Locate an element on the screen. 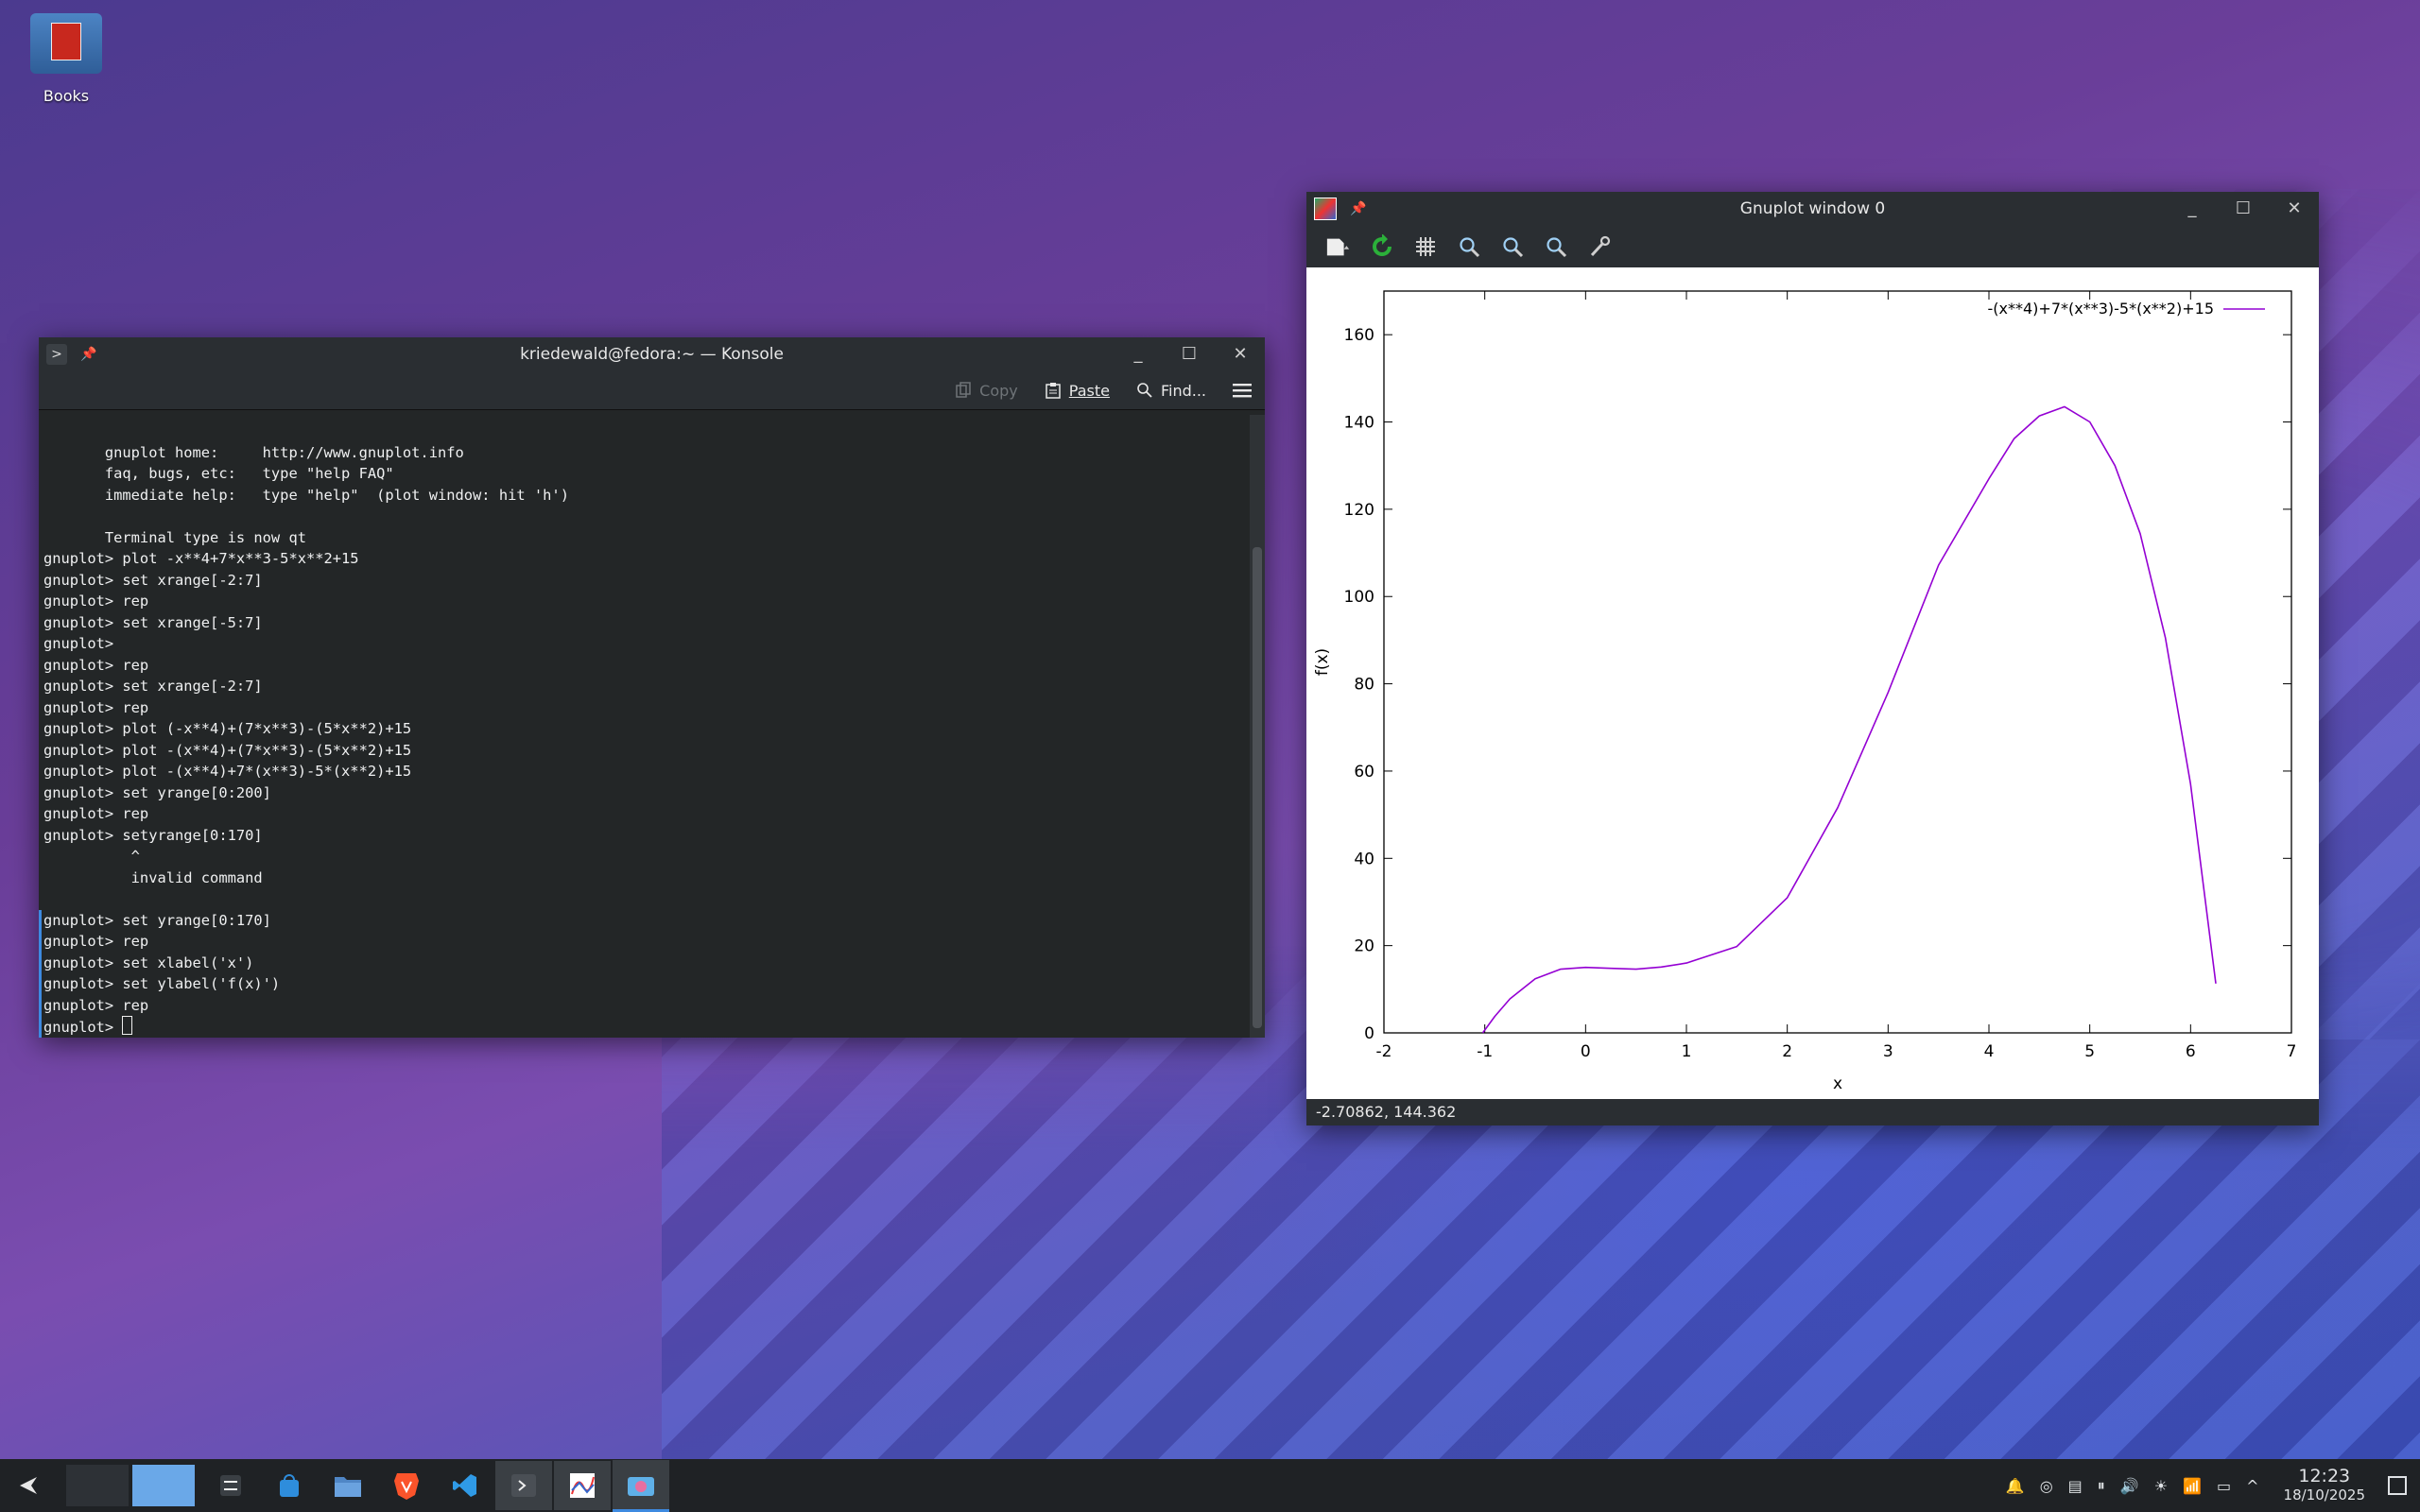 This screenshot has height=1512, width=2420. show-desktop-icon is located at coordinates (2397, 1485).